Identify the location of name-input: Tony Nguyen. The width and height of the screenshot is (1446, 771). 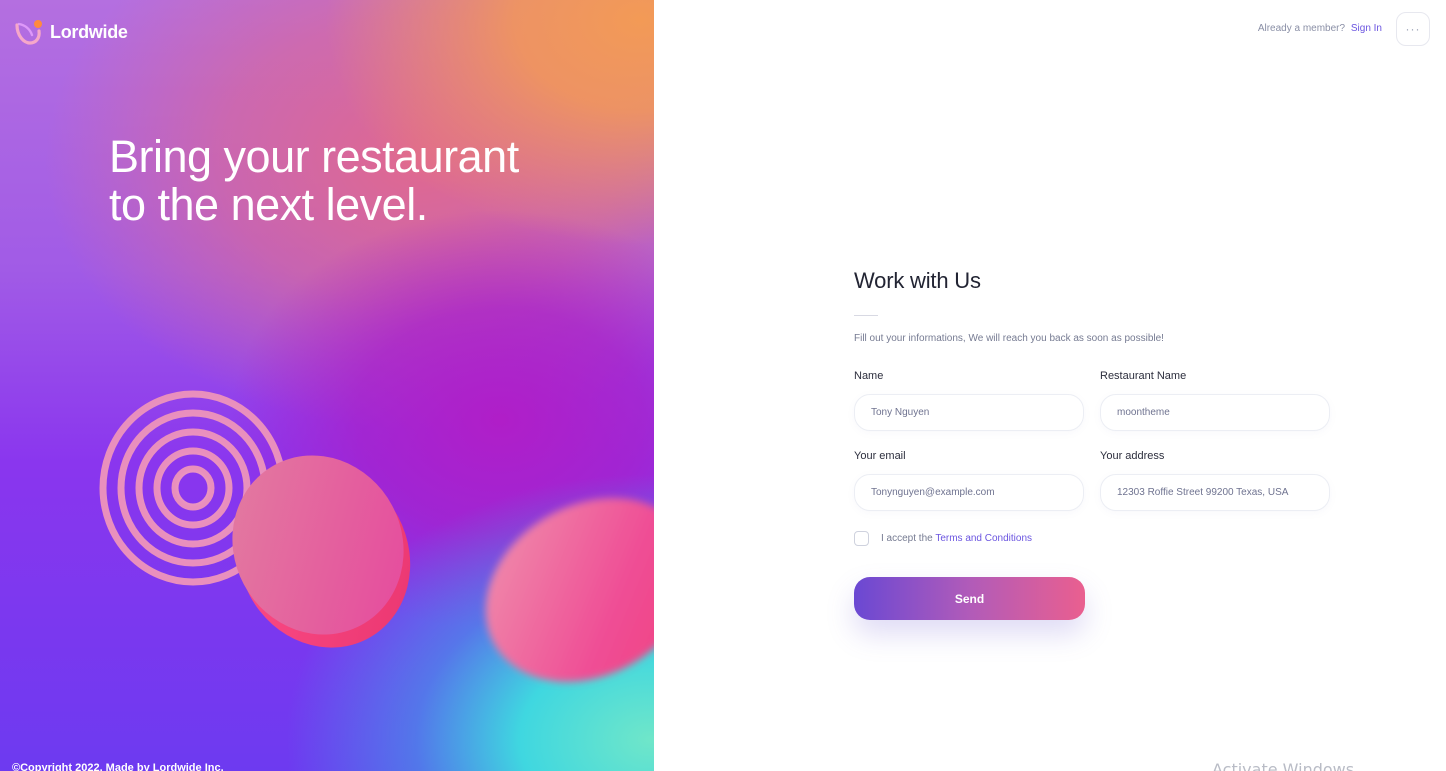
(969, 412).